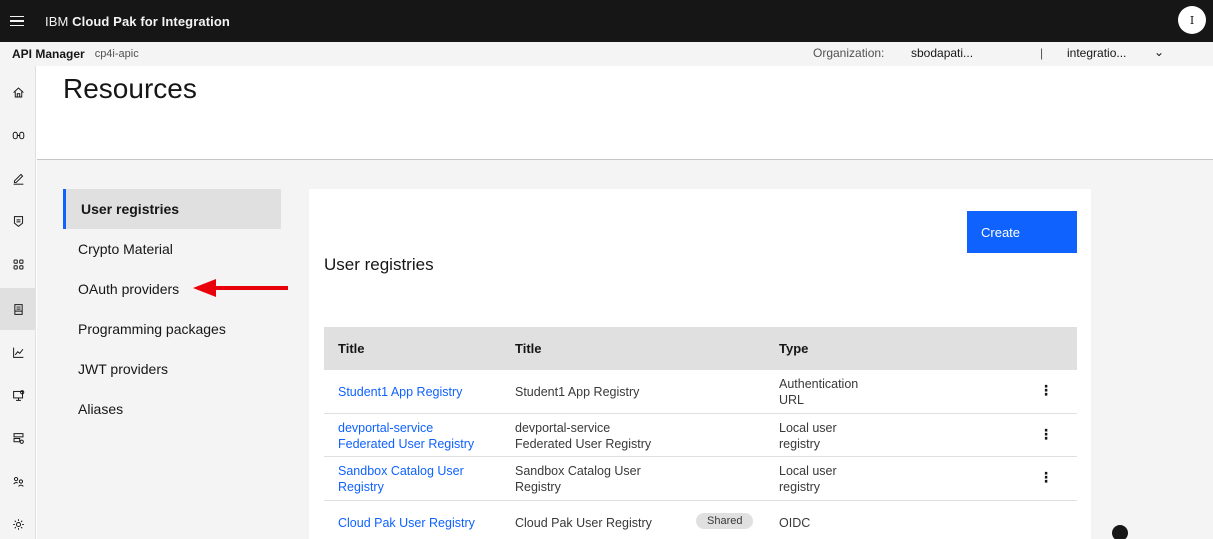 This screenshot has height=539, width=1213. Describe the element at coordinates (379, 264) in the screenshot. I see `card-title: User registries` at that location.